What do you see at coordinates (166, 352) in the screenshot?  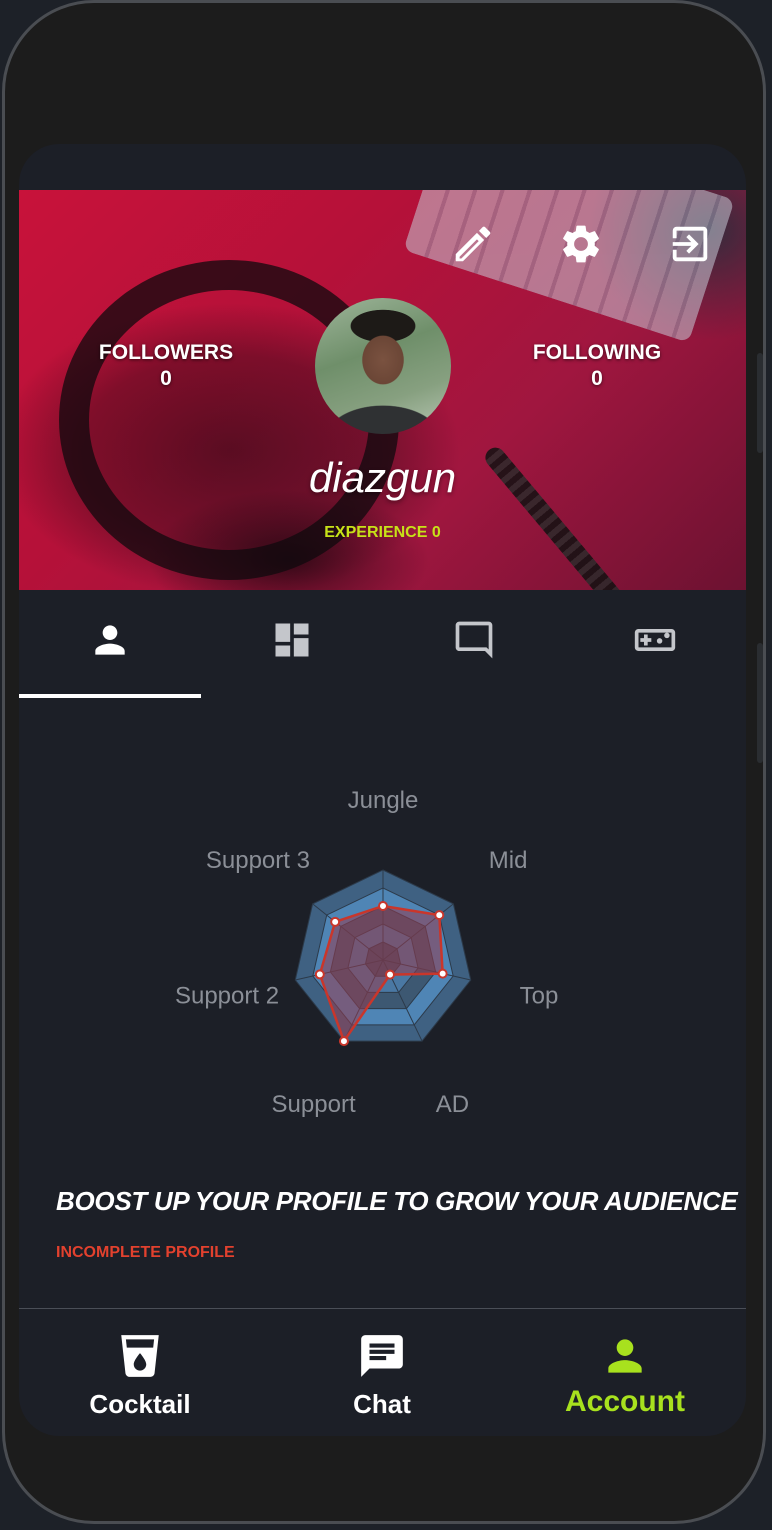 I see `followers-label: FOLLOWERS` at bounding box center [166, 352].